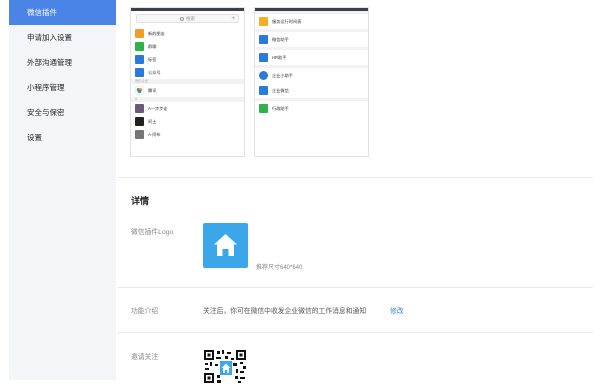 This screenshot has height=392, width=608. Describe the element at coordinates (282, 75) in the screenshot. I see `list-item-label: 企业小助手` at that location.